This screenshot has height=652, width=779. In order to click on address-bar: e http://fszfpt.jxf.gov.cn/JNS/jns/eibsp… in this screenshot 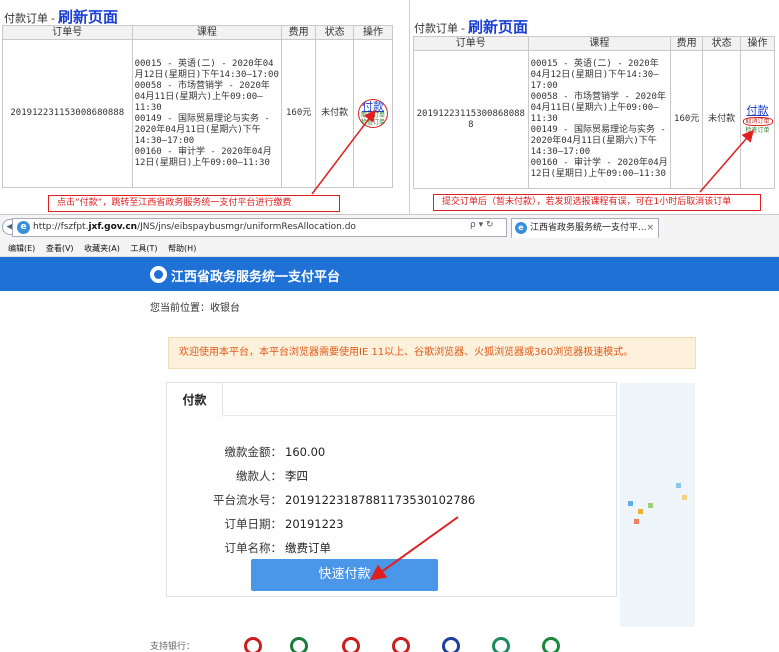, I will do `click(259, 227)`.